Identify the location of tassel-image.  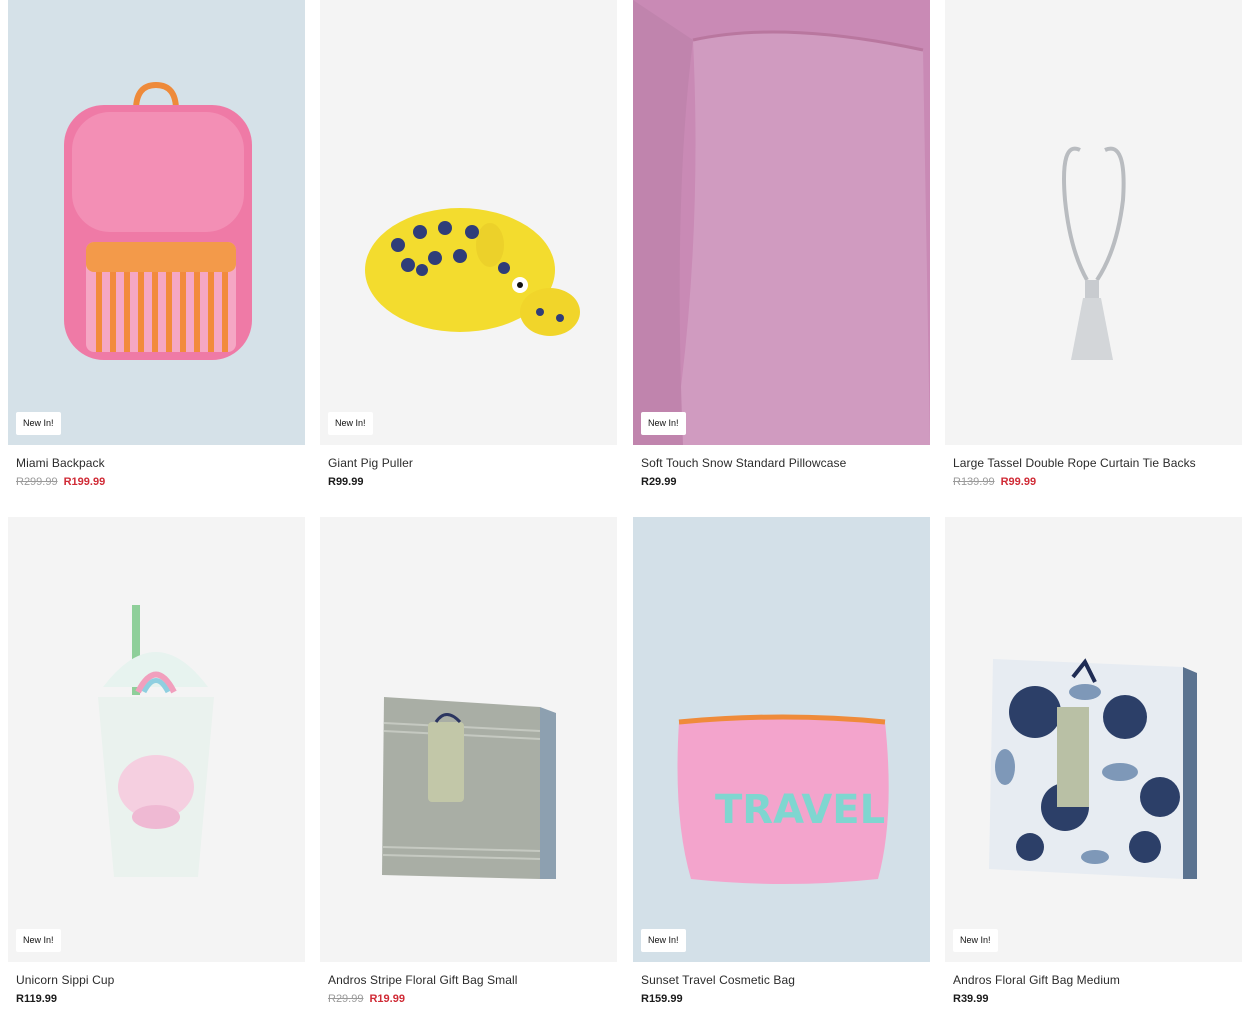
(1094, 253).